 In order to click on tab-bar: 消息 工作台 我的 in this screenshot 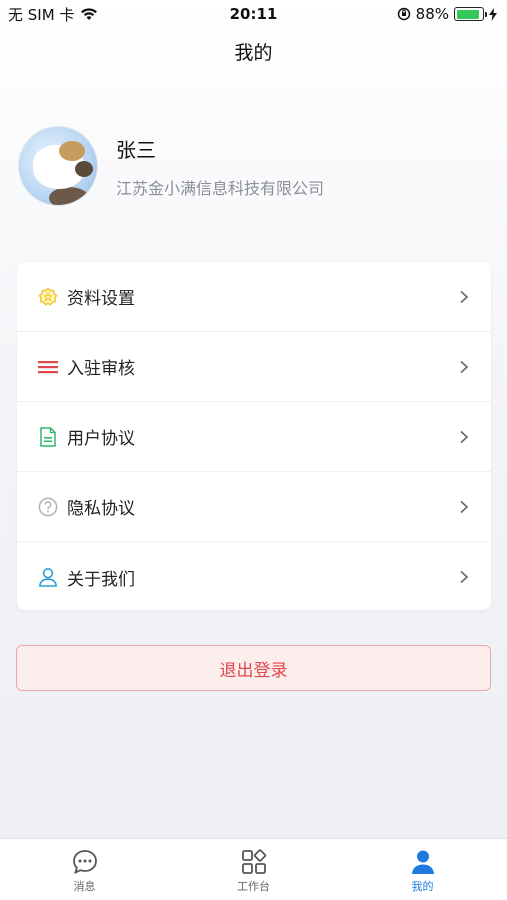, I will do `click(253, 869)`.